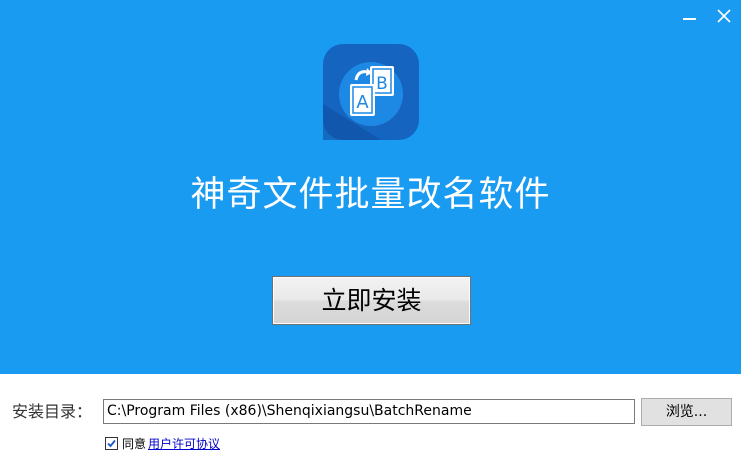 The image size is (741, 467). What do you see at coordinates (370, 195) in the screenshot?
I see `app-title: 神奇文件批量改名软件` at bounding box center [370, 195].